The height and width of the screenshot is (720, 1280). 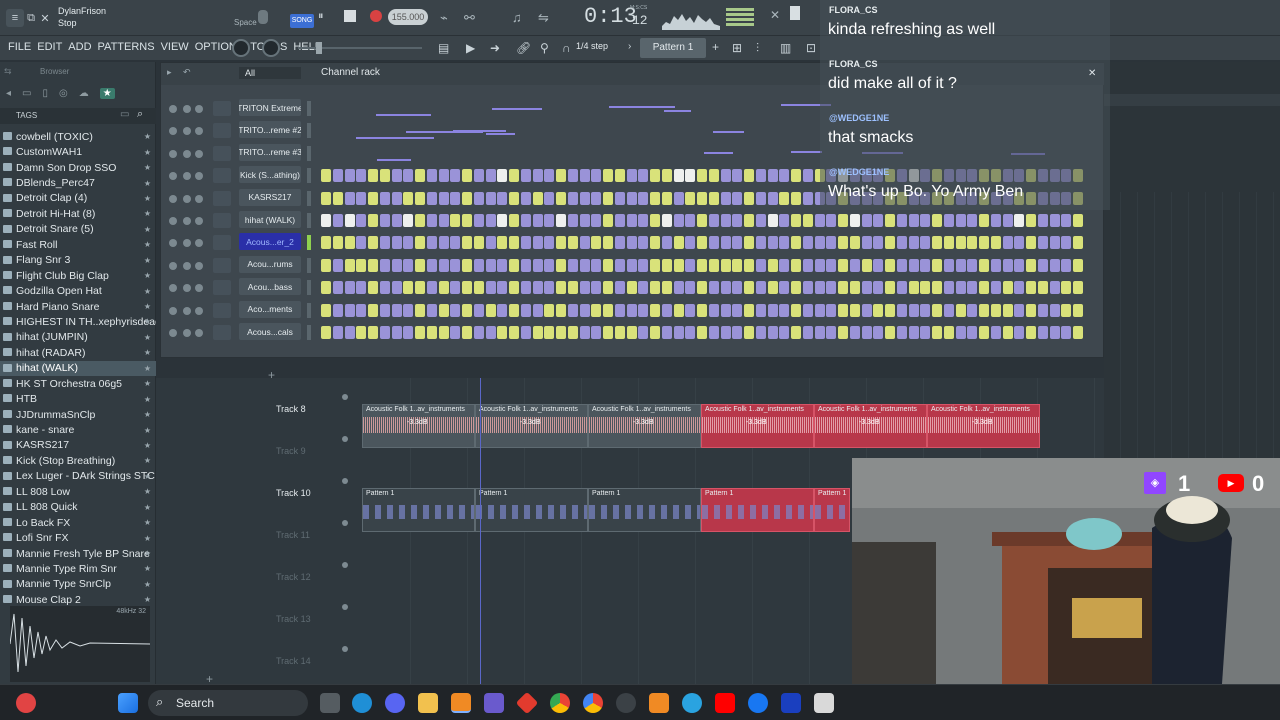 I want to click on track-label: Track 9, so click(x=311, y=451).